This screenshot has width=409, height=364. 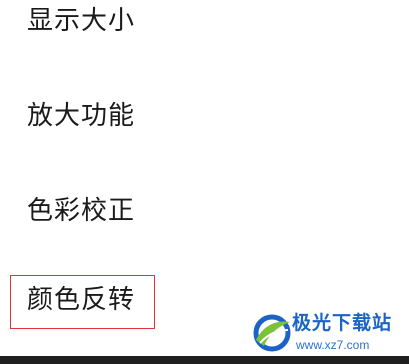 What do you see at coordinates (81, 211) in the screenshot?
I see `menu-item-color-correction: 色彩校正` at bounding box center [81, 211].